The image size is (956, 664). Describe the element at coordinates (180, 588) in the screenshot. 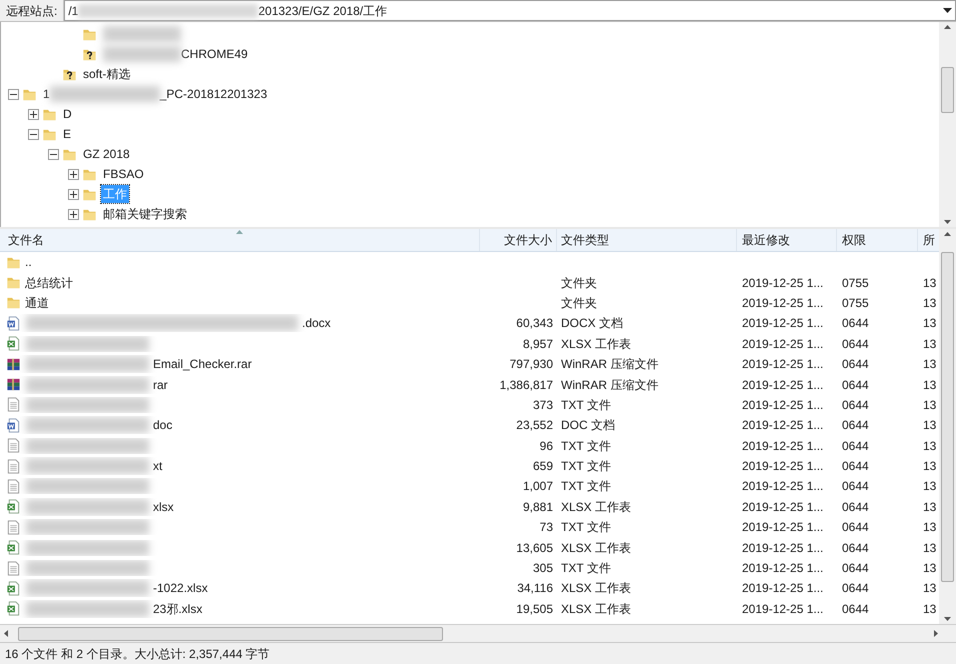

I see `file-name: -1022.xlsx` at that location.